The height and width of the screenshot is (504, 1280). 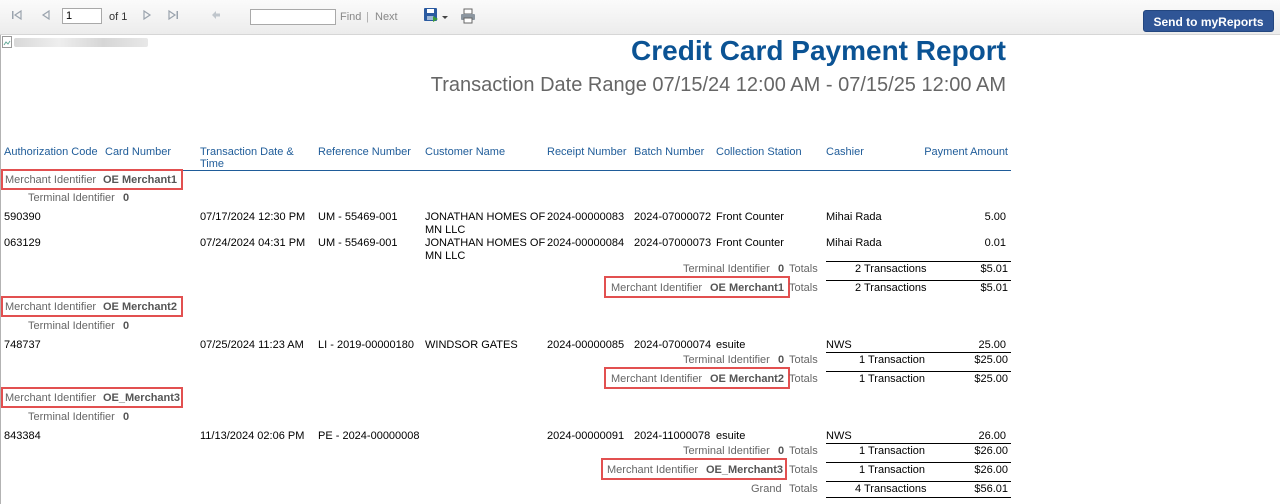 I want to click on reference-number: PE - 2024-00000008, so click(x=369, y=436).